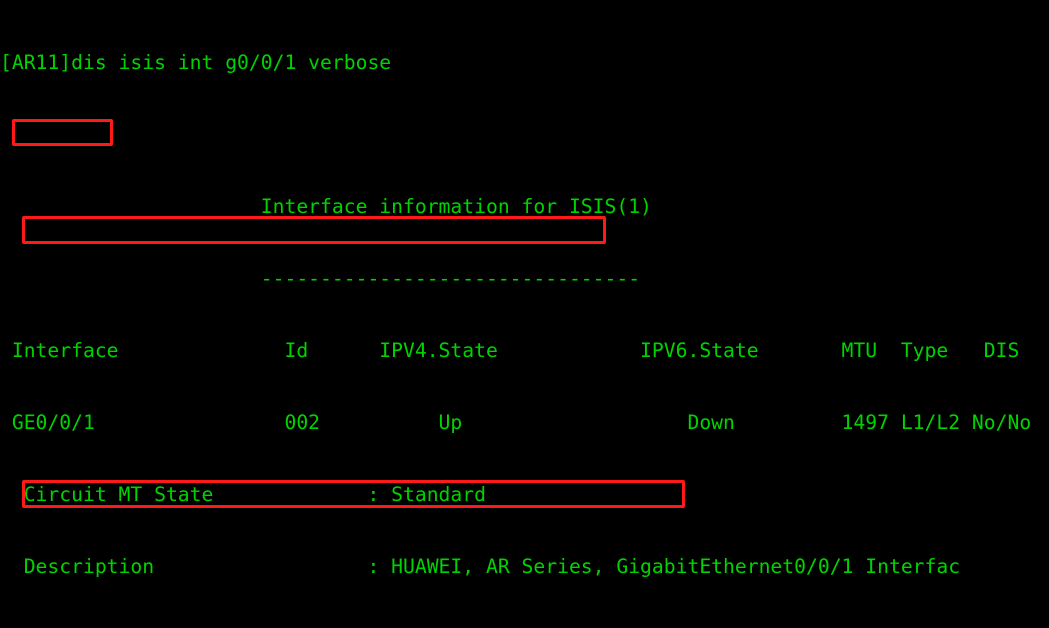 The height and width of the screenshot is (628, 1049). Describe the element at coordinates (243, 494) in the screenshot. I see `detail-row: Circuit MT State : Standard` at that location.